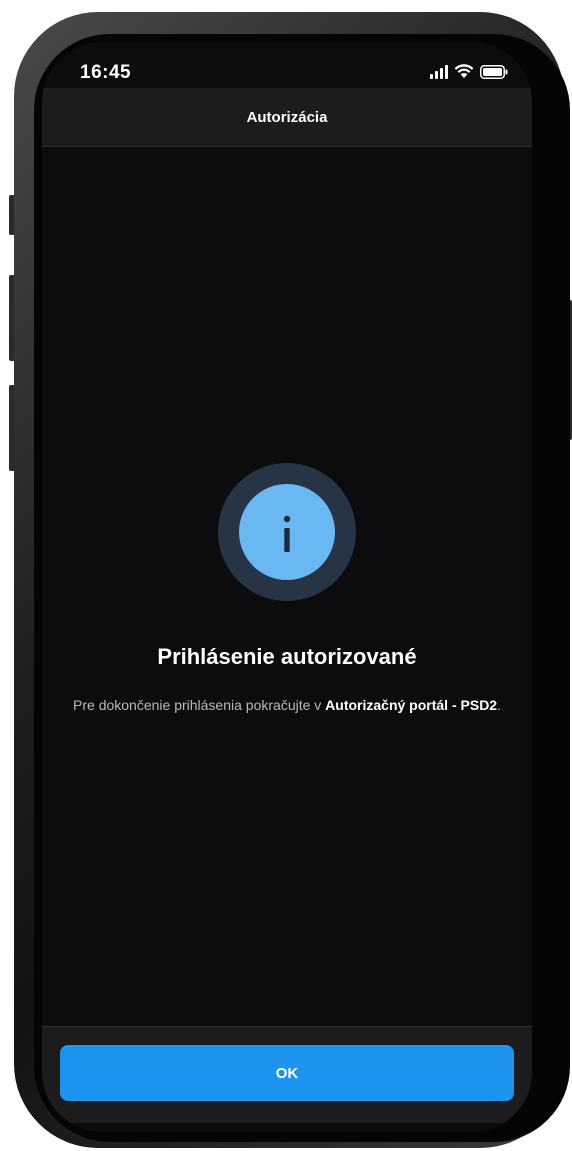 This screenshot has height=1151, width=572. What do you see at coordinates (287, 656) in the screenshot?
I see `result-title: Prihlásenie autorizované` at bounding box center [287, 656].